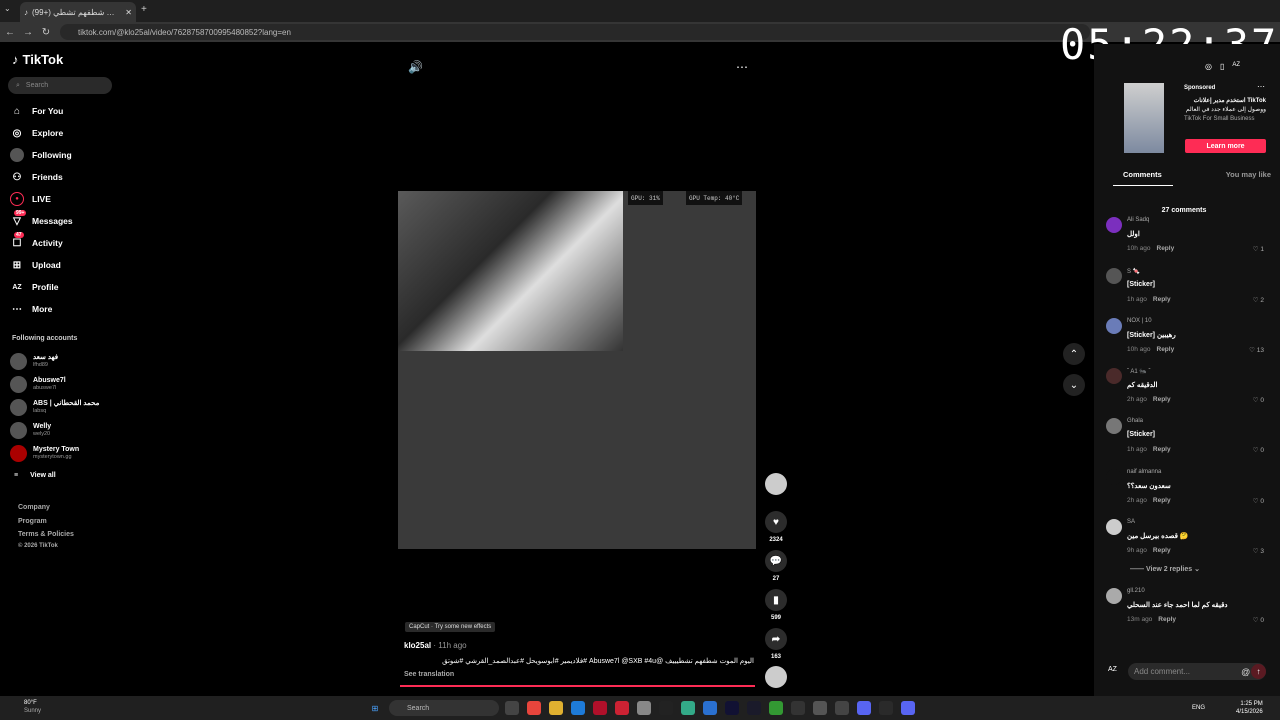  Describe the element at coordinates (776, 679) in the screenshot. I see `music-disc-button` at that location.